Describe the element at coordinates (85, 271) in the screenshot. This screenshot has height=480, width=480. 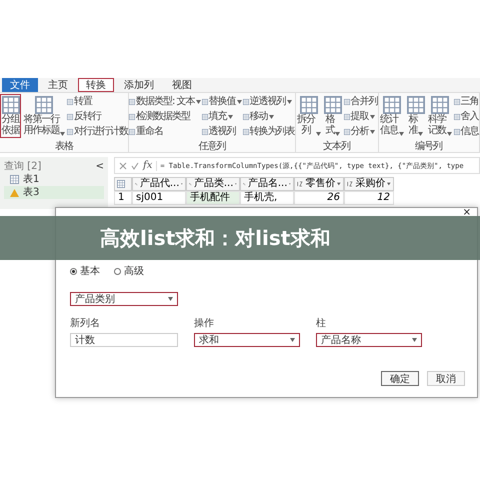
I see `mode-radio: 基本` at that location.